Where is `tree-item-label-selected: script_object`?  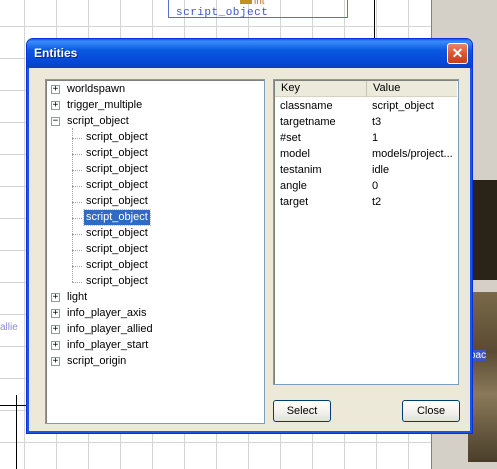 tree-item-label-selected: script_object is located at coordinates (117, 217).